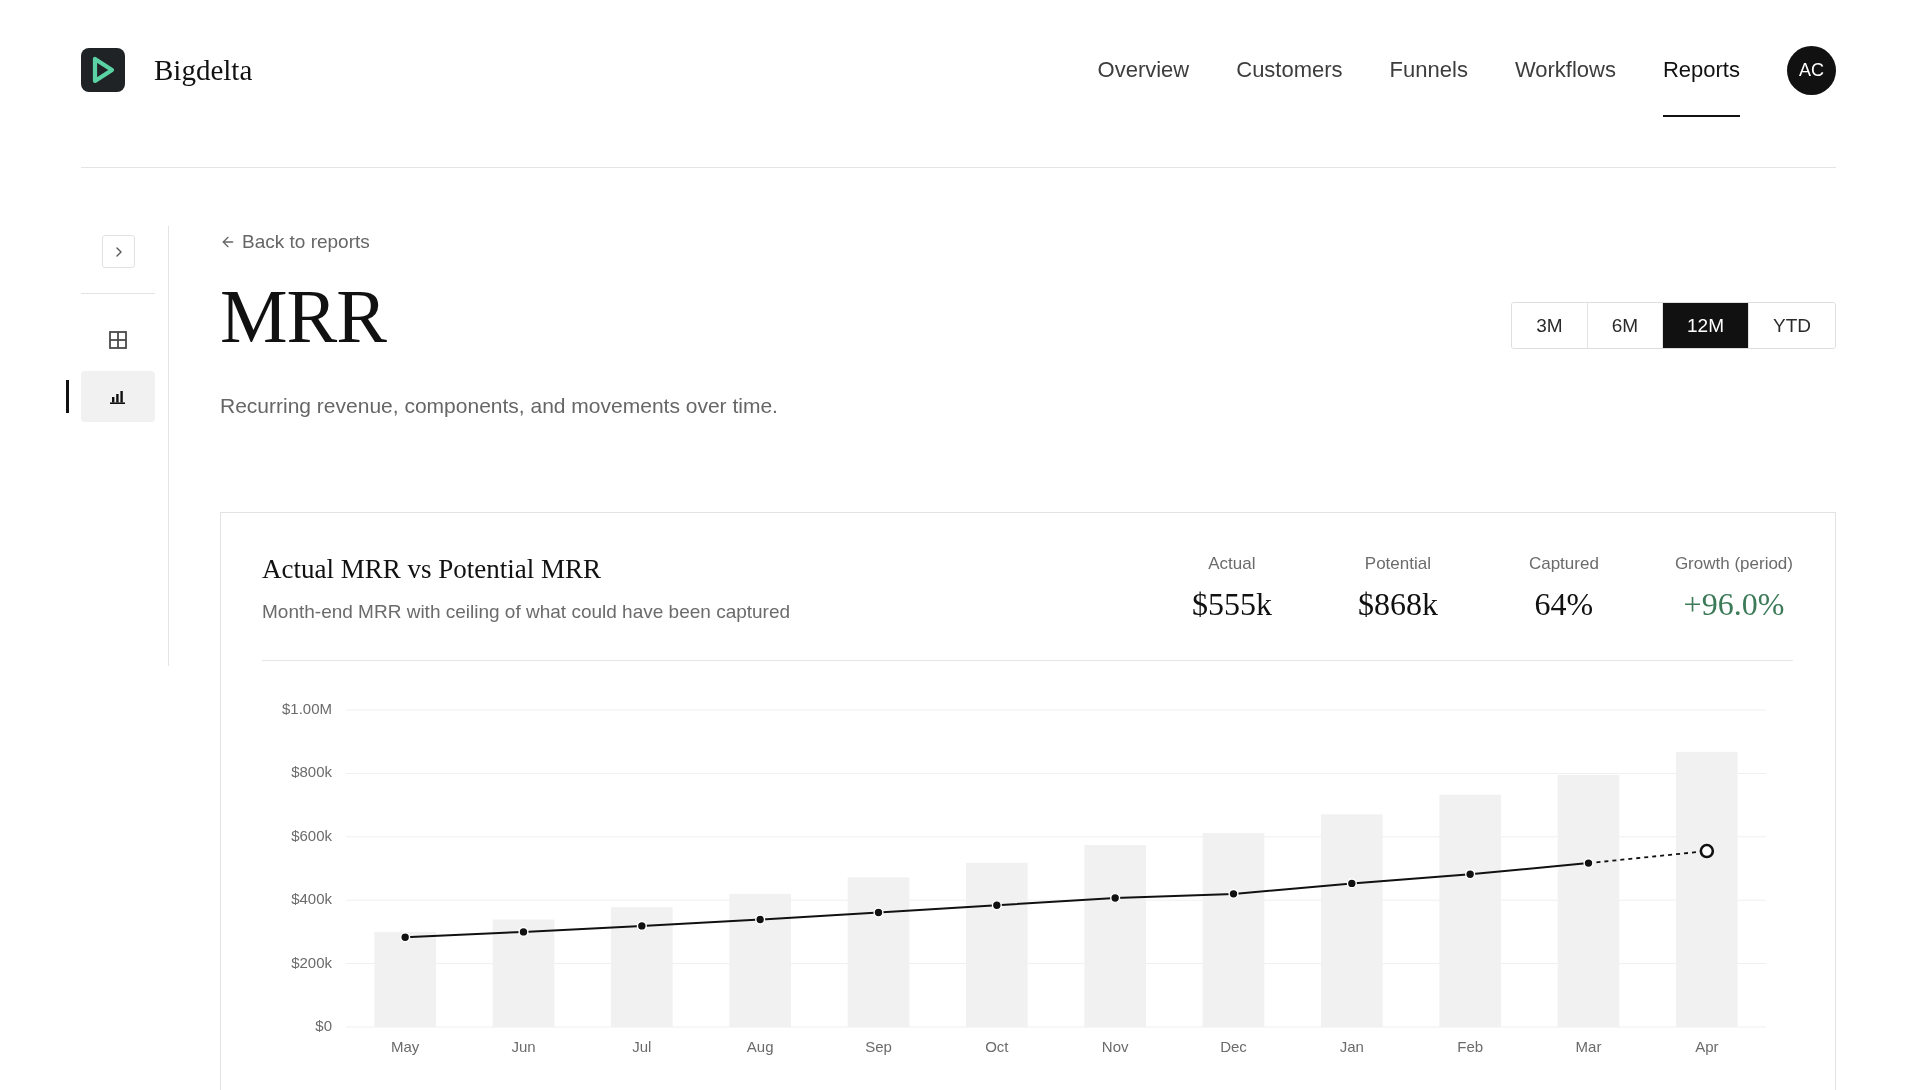  Describe the element at coordinates (523, 1046) in the screenshot. I see `x-axis-label: Jun` at that location.